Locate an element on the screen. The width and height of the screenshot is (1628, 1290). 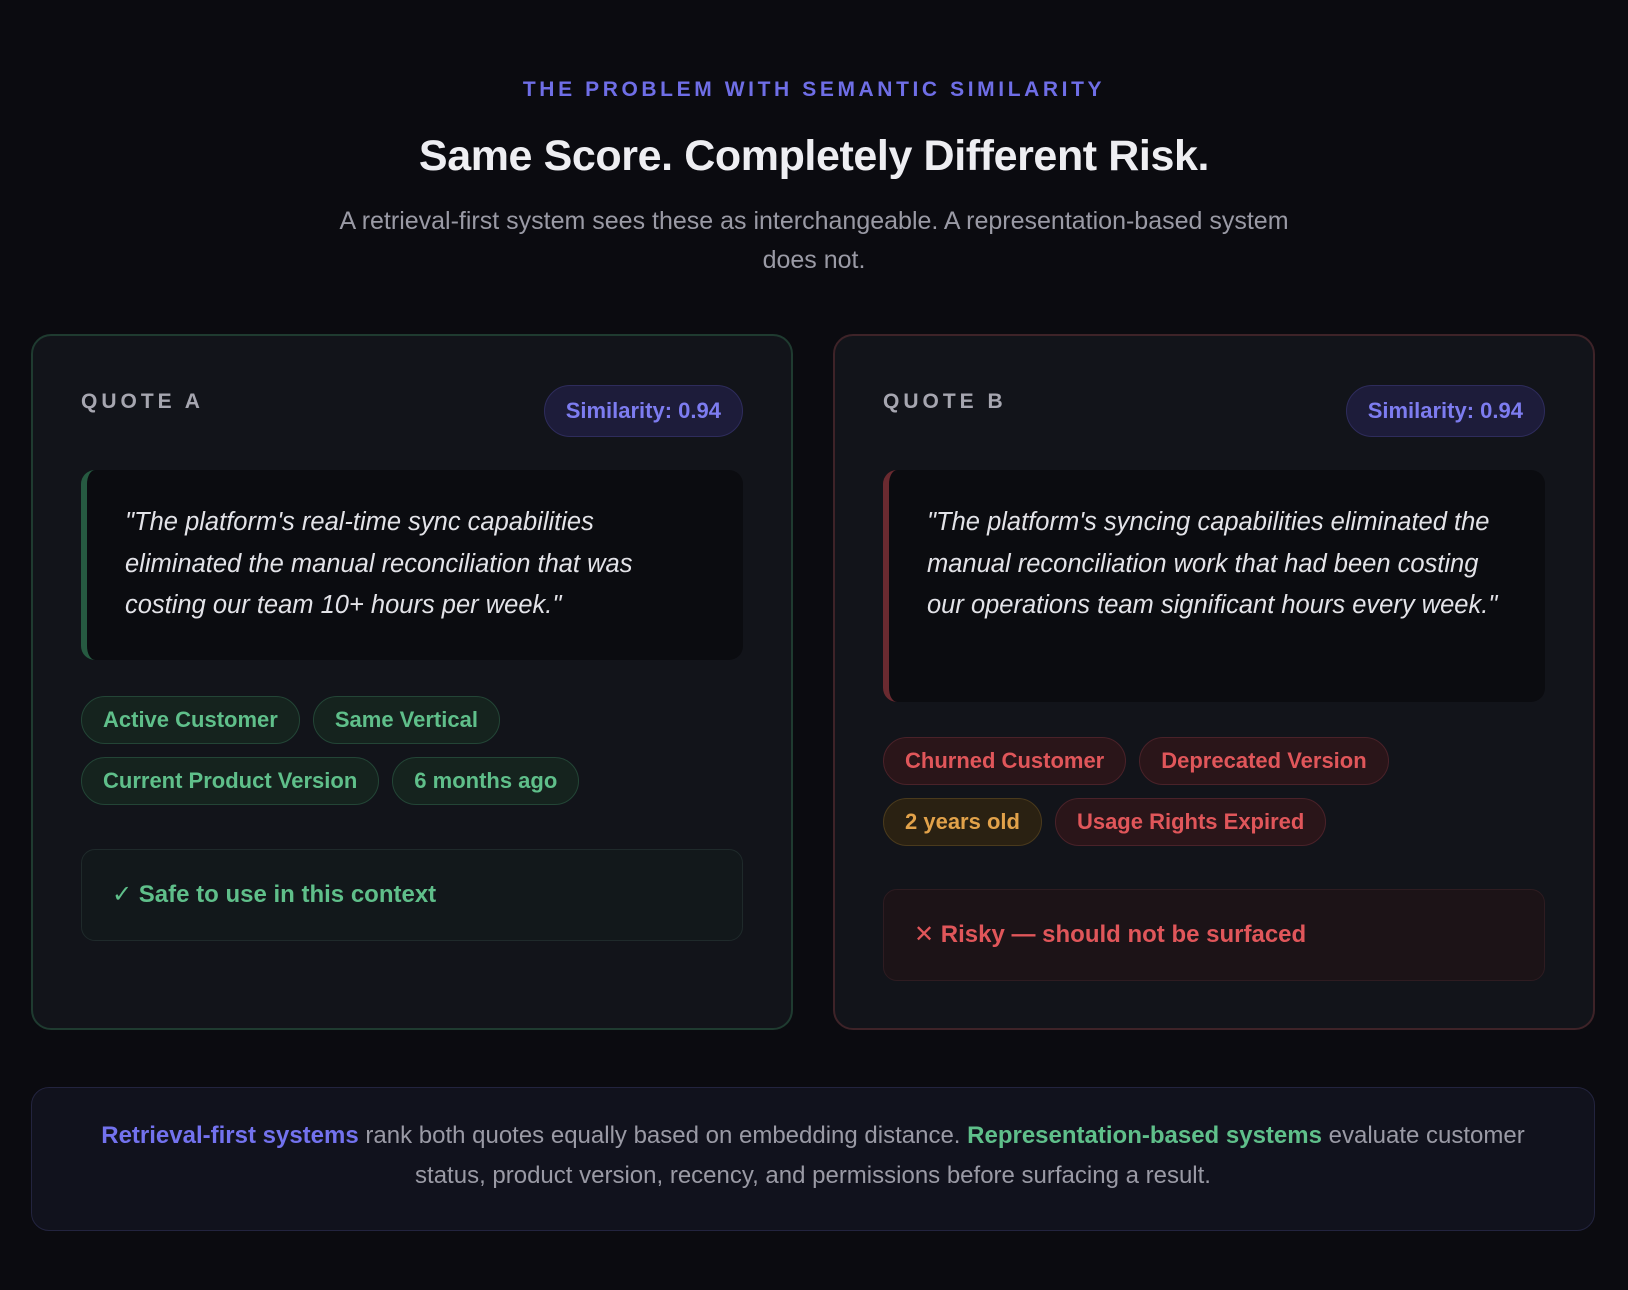
tag-churned-customer: Churned Customer is located at coordinates (1005, 761).